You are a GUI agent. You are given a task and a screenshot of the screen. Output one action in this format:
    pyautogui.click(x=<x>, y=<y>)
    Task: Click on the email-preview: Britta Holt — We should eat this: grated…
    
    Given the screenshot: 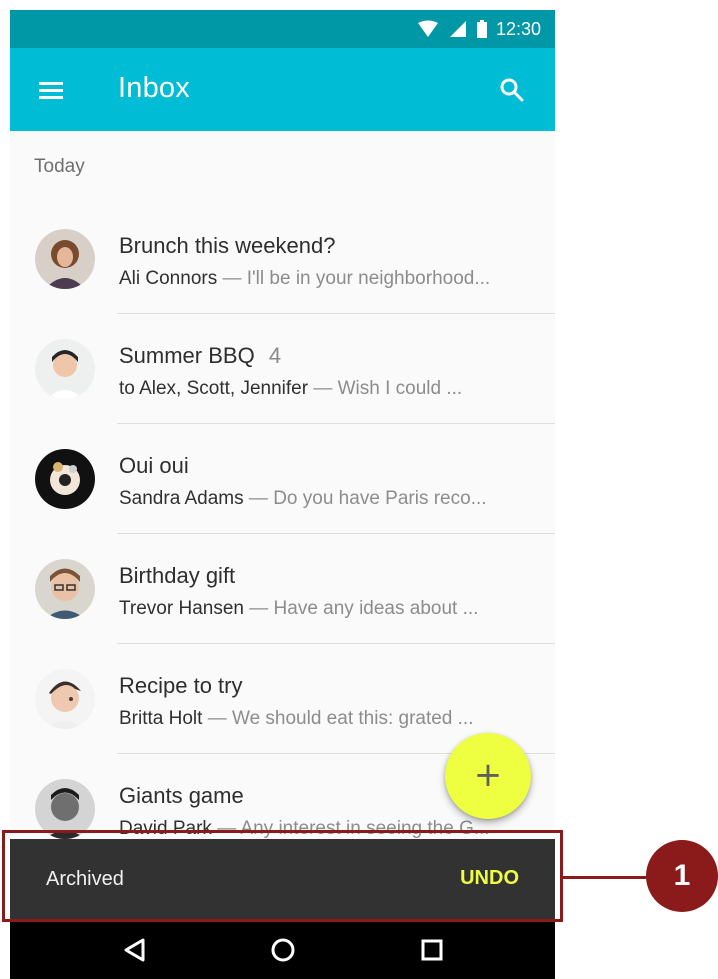 What is the action you would take?
    pyautogui.click(x=326, y=719)
    